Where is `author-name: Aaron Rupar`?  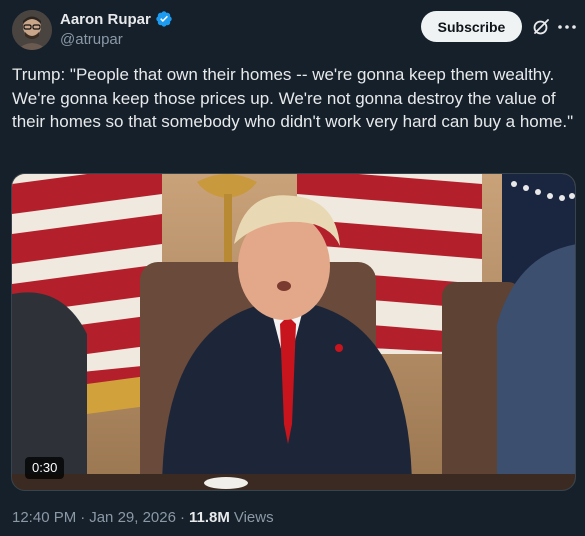 author-name: Aaron Rupar is located at coordinates (105, 19).